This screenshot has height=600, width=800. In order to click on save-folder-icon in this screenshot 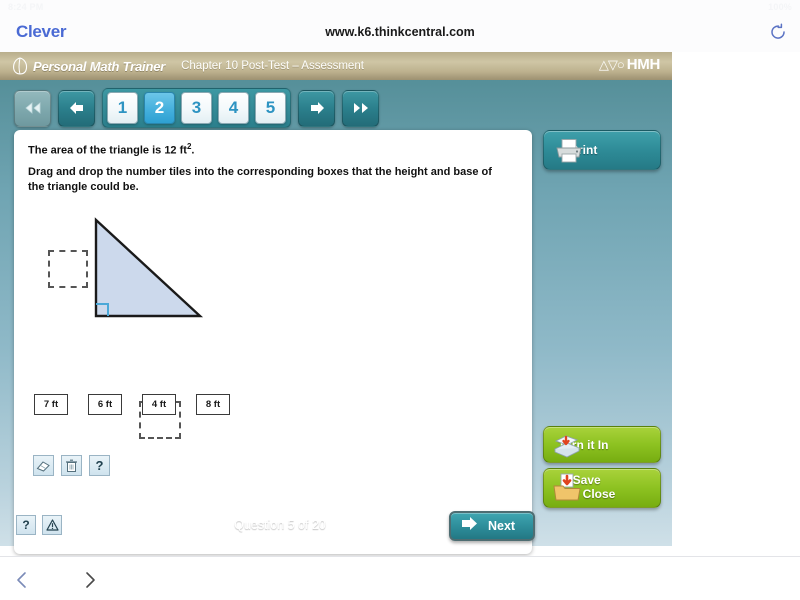, I will do `click(567, 490)`.